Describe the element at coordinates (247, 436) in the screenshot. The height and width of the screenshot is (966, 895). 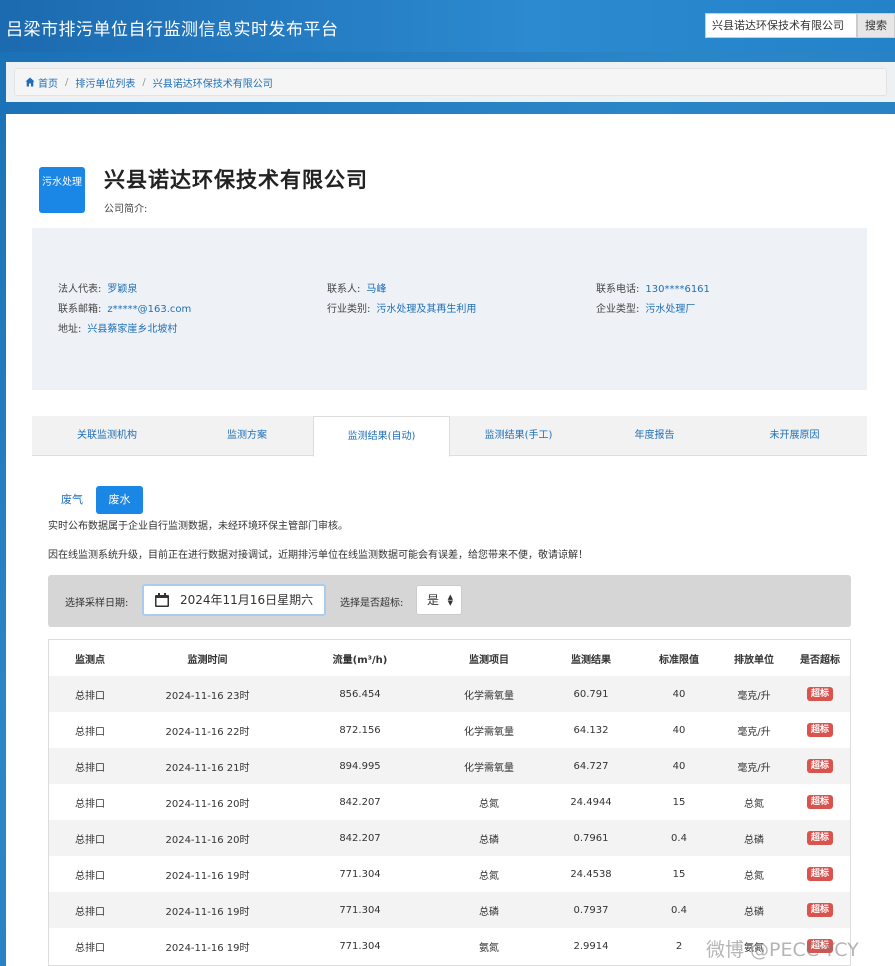
I see `tab-monitoring-plan: 监测方案` at that location.